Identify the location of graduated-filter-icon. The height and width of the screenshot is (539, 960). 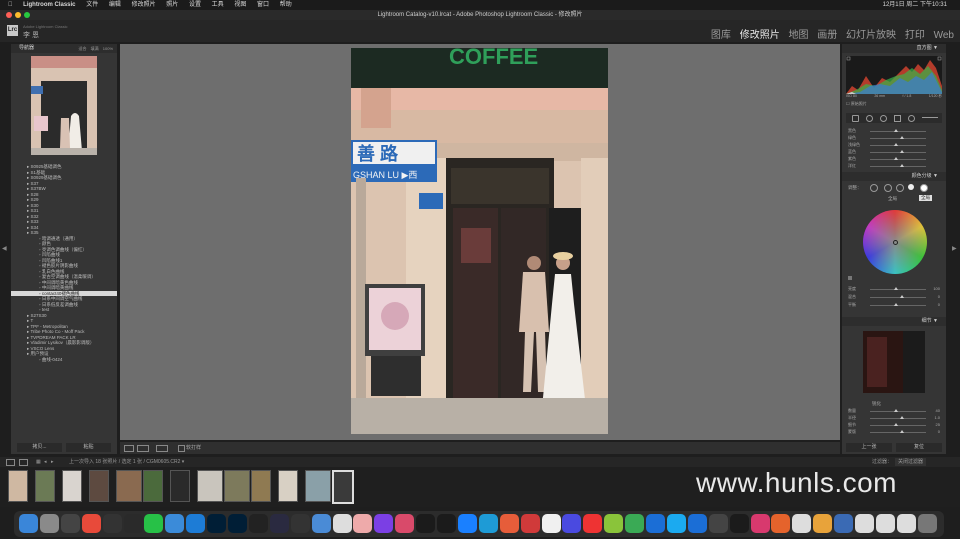
(897, 118).